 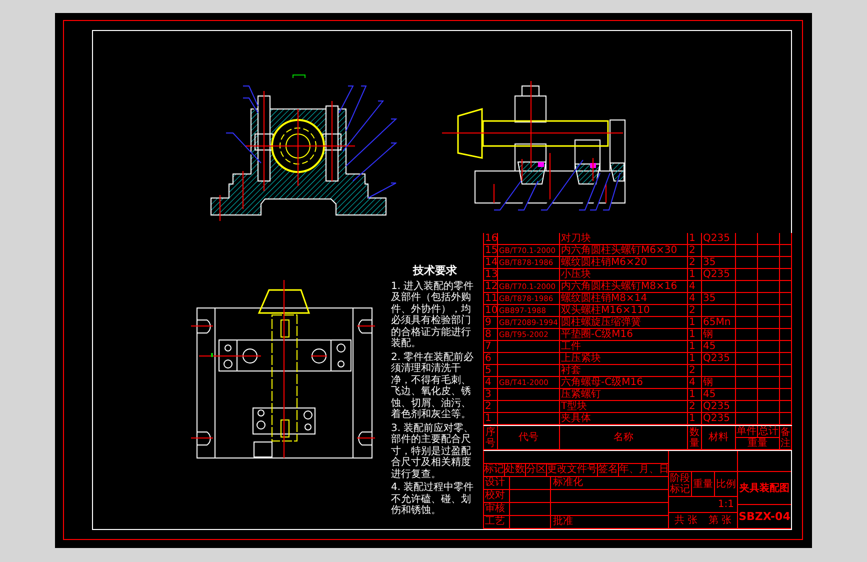 I want to click on requirement-text: 1. 进入装配的零件及部件（包括外购件、外协件），均必须具有检验部门的合格证方能进行装配。, so click(x=433, y=315).